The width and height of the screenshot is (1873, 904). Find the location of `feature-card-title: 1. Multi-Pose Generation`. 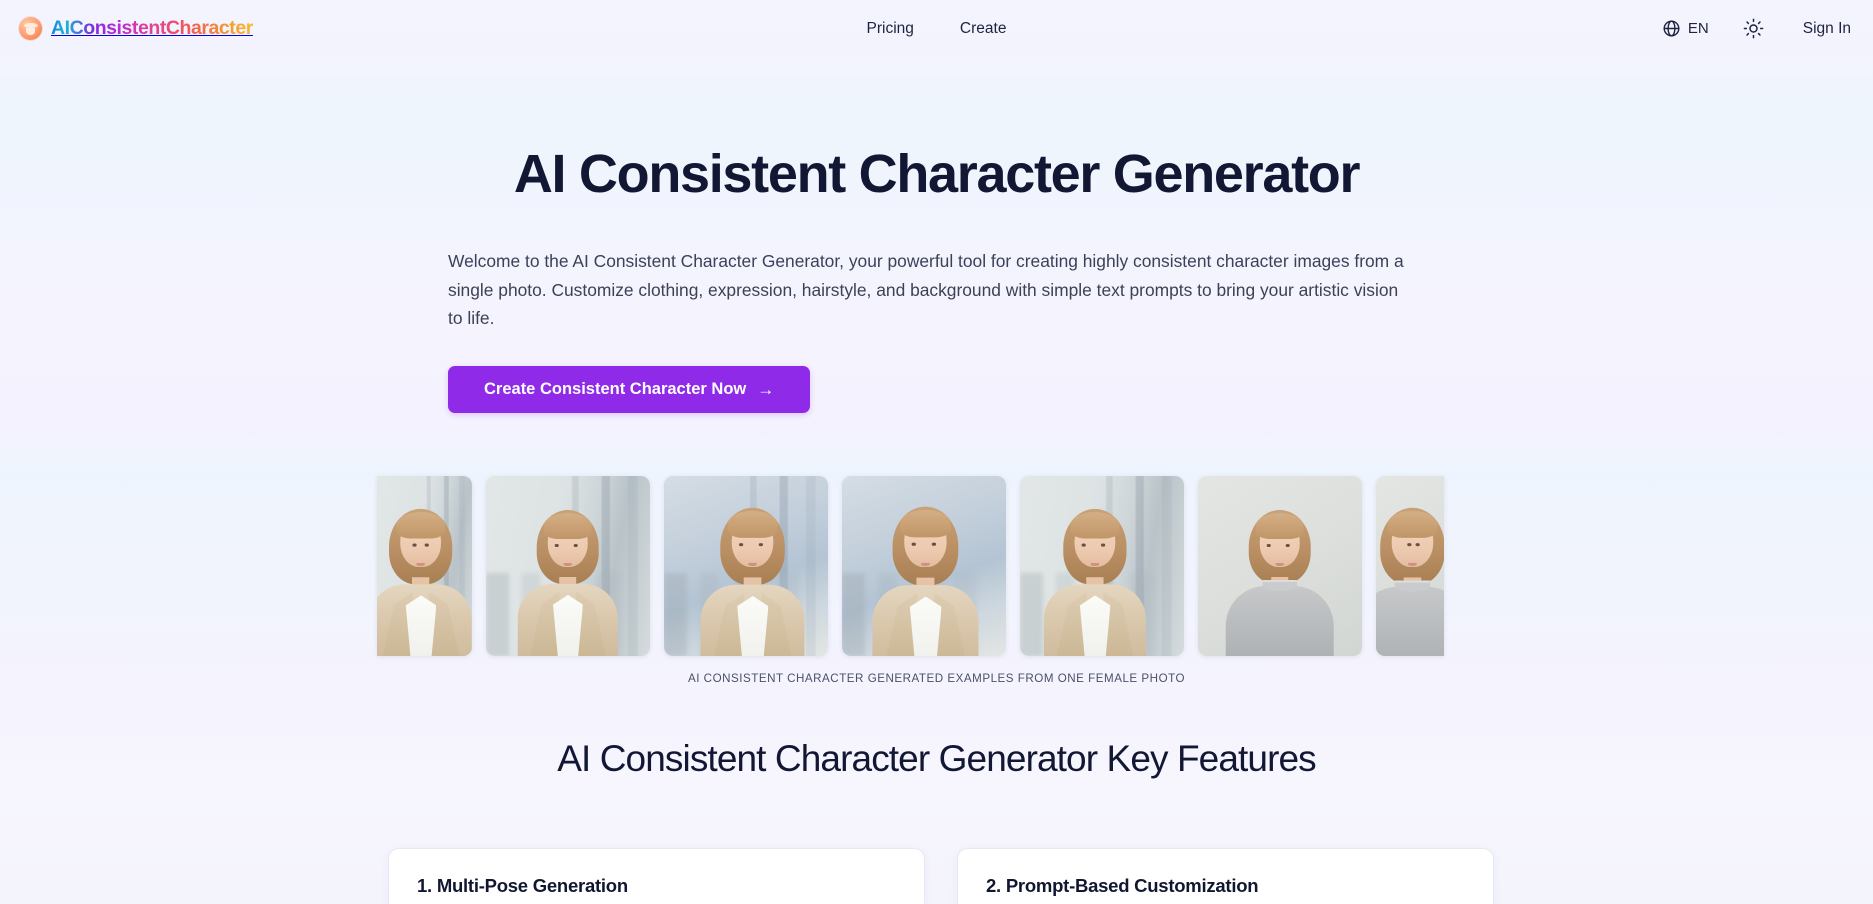

feature-card-title: 1. Multi-Pose Generation is located at coordinates (522, 885).